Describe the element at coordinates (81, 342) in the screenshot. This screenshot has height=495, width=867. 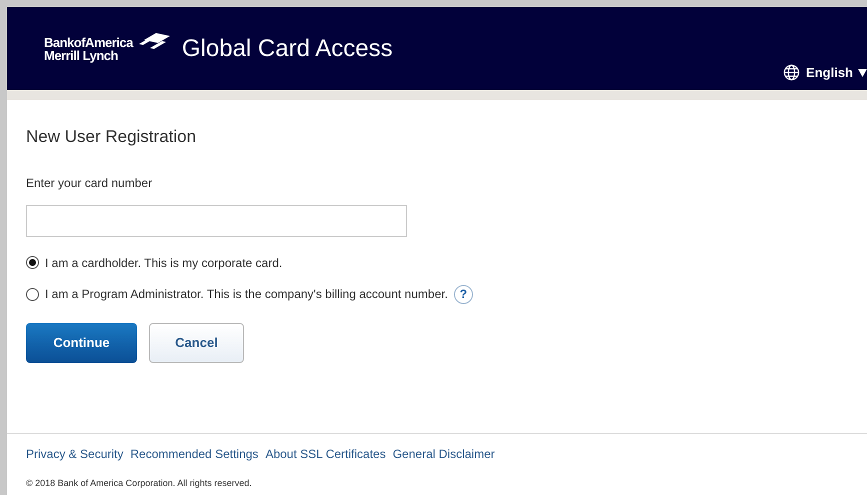
I see `continue-button: Continue` at that location.